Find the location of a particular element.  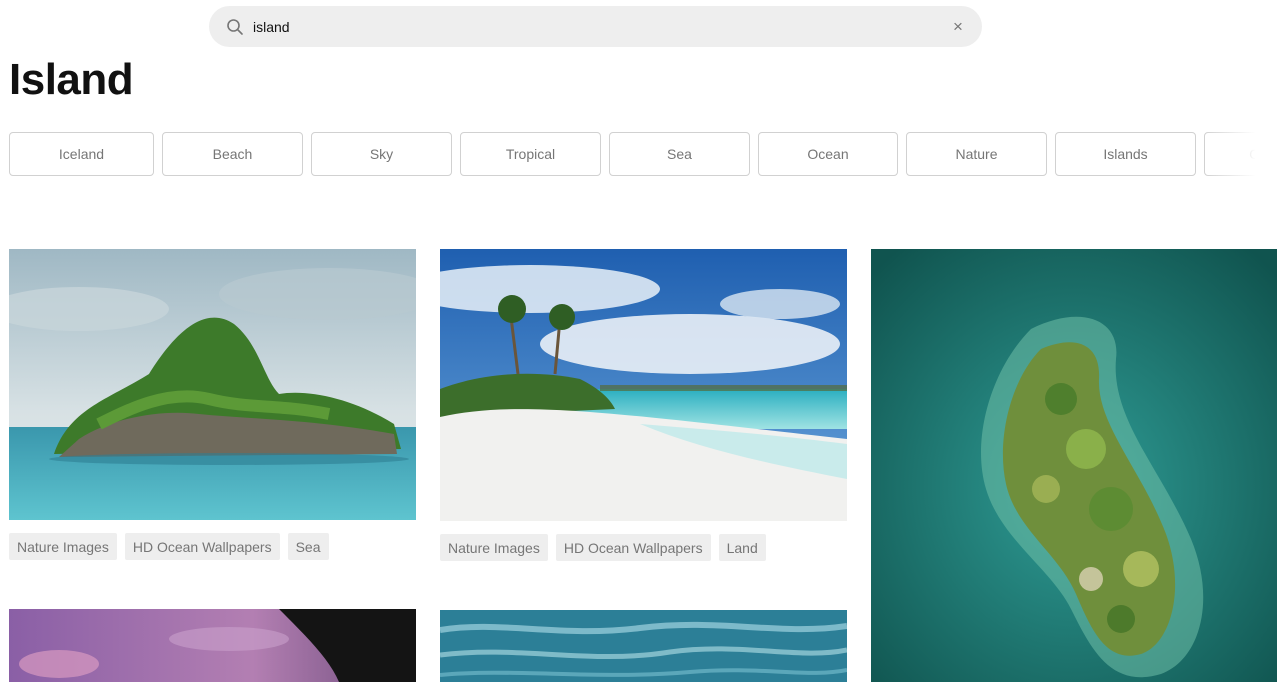

photo-sunset is located at coordinates (212, 645).